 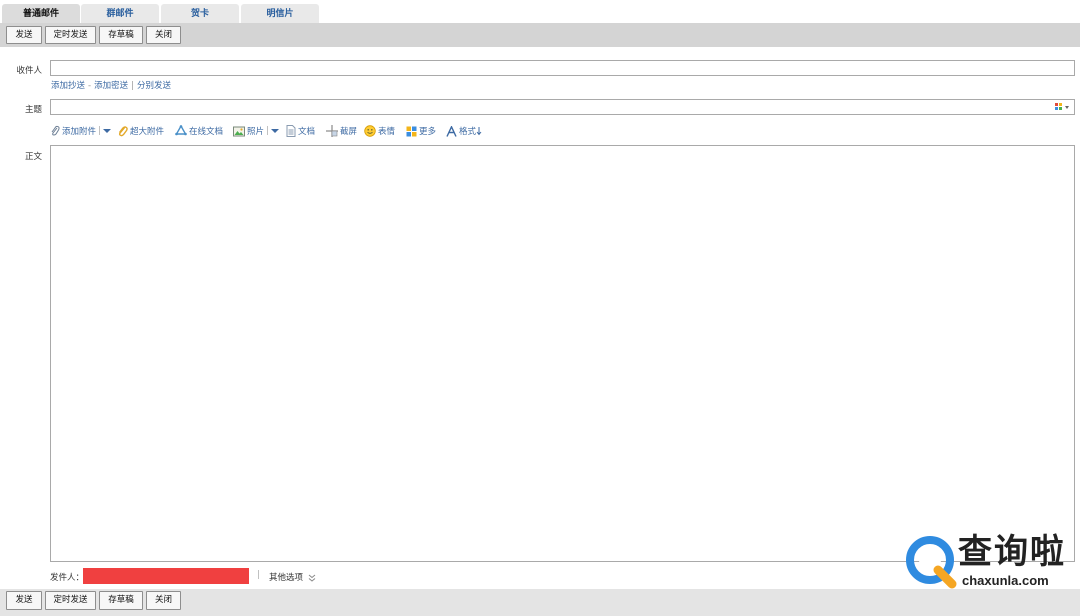 I want to click on compose-tabs: 普通邮件 群邮件 贺卡 明信片, so click(x=540, y=11).